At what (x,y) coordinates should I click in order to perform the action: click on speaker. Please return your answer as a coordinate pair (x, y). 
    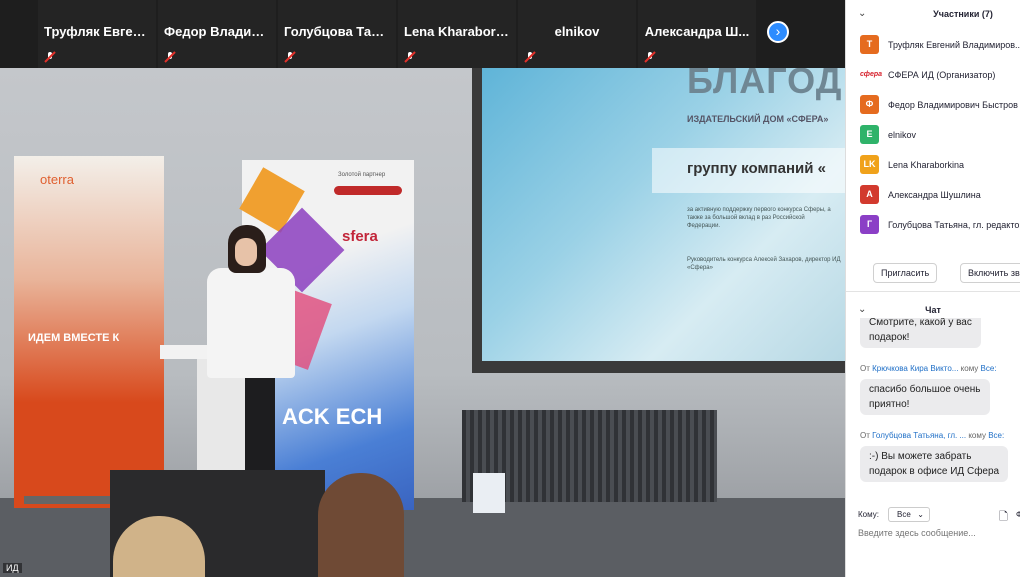
    Looking at the image, I should click on (251, 323).